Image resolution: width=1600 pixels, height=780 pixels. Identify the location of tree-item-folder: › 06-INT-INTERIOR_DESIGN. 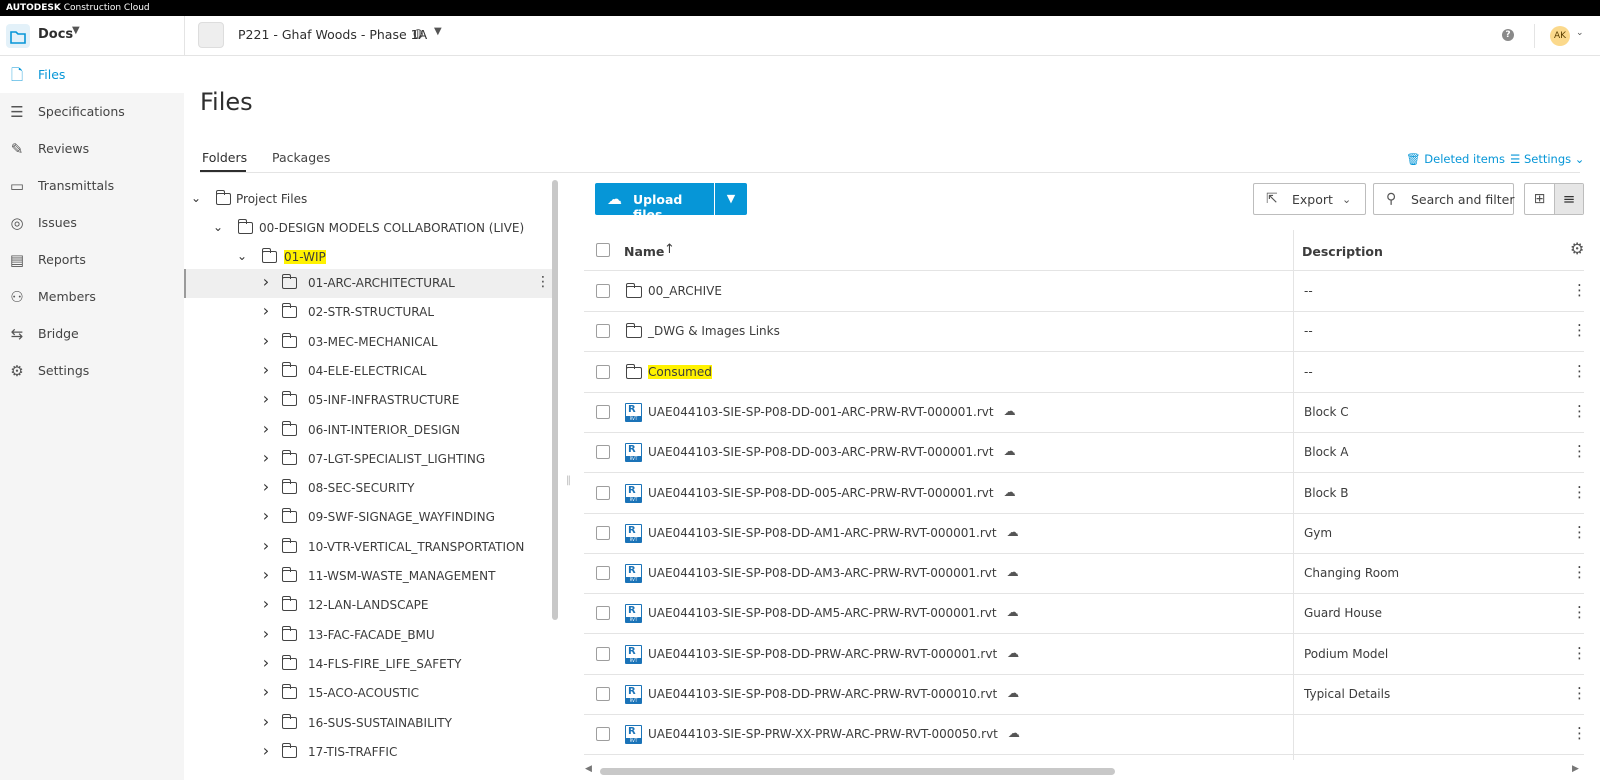
(370, 430).